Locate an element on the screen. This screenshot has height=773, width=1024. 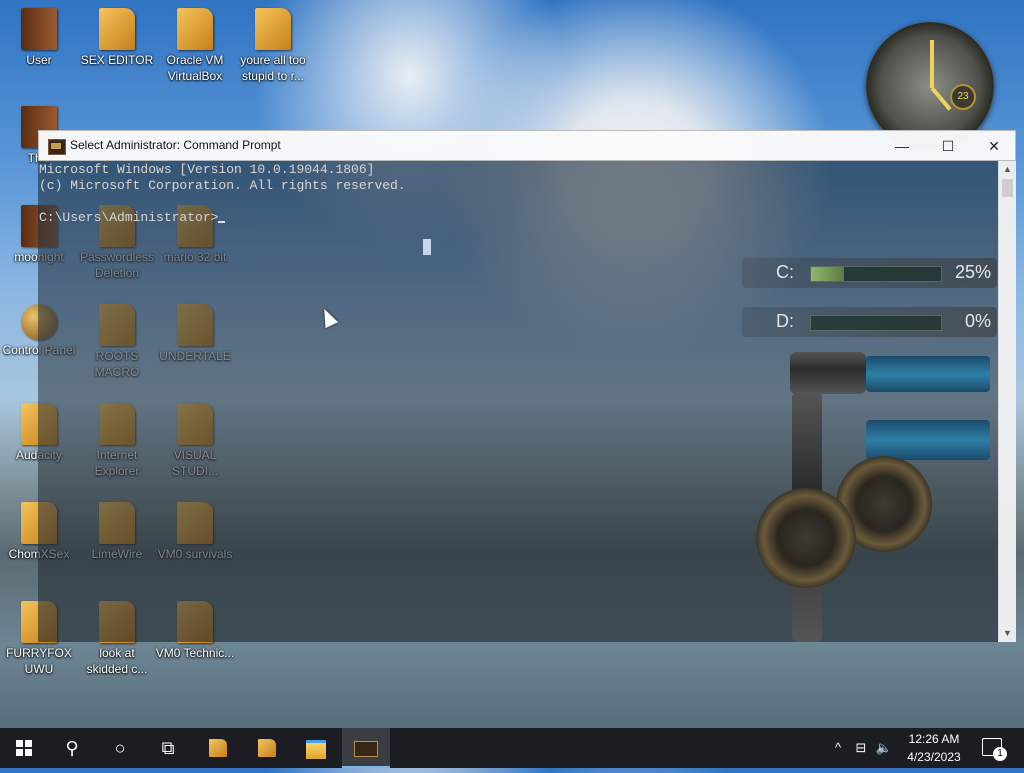
search-button: ⚲ is located at coordinates (72, 748).